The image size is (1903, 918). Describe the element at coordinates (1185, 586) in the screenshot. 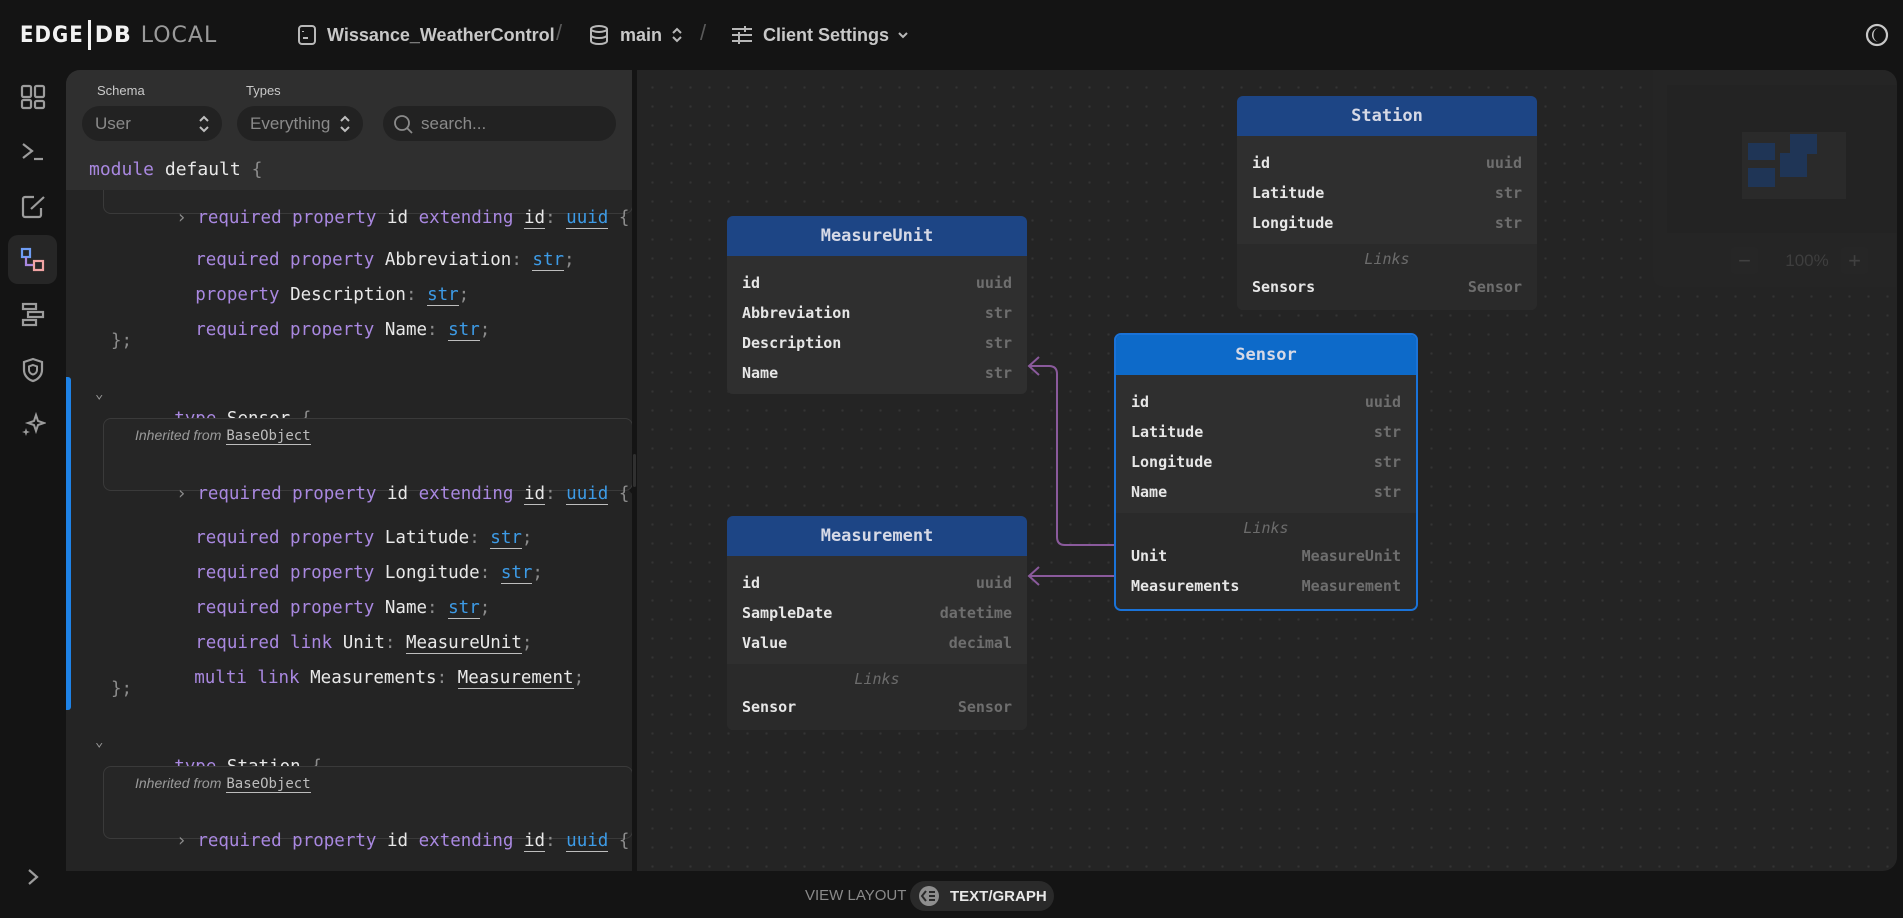

I see `link-name: Measurements` at that location.